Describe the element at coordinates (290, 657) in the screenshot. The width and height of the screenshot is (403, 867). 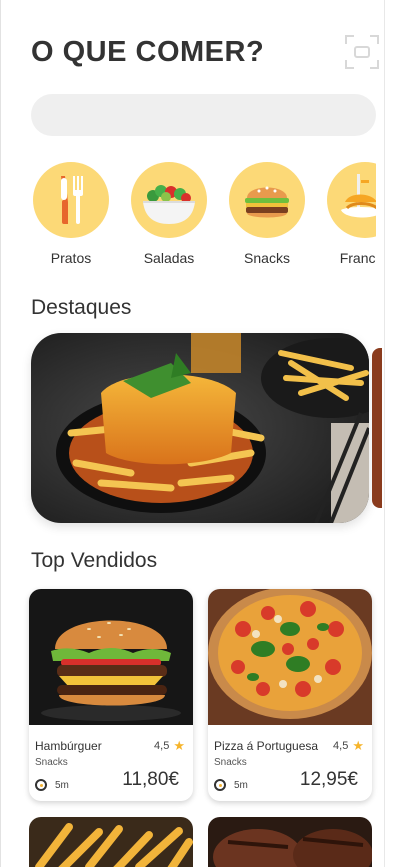
I see `pizza-image` at that location.